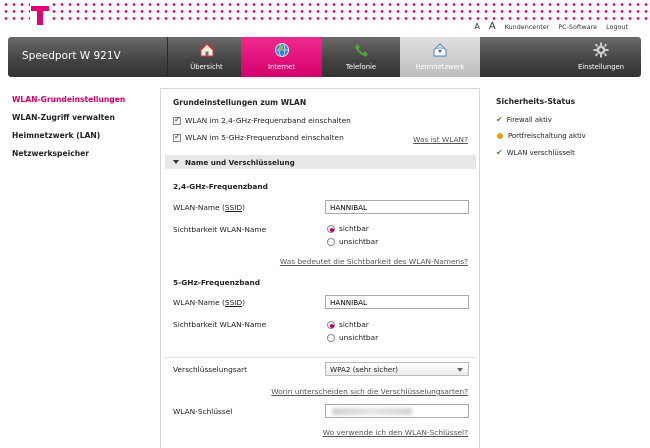 The image size is (650, 448). I want to click on wlan-key-input, so click(397, 411).